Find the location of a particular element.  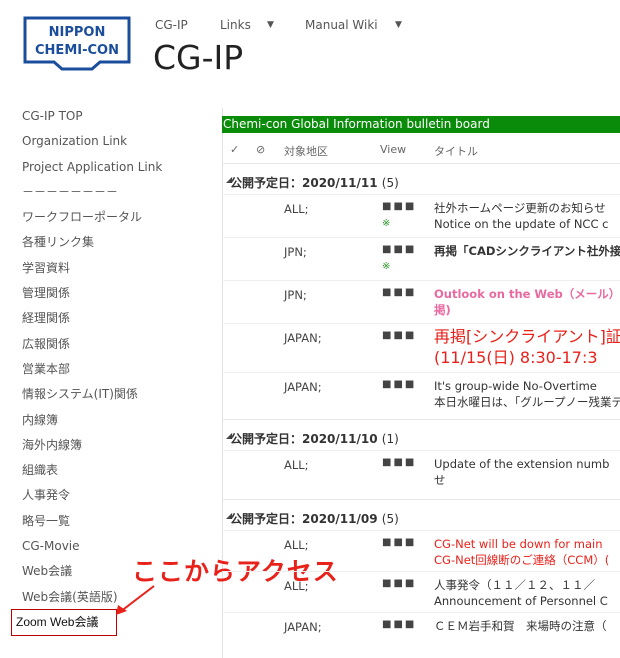

nav-manual-wiki: Manual Wiki is located at coordinates (341, 25).